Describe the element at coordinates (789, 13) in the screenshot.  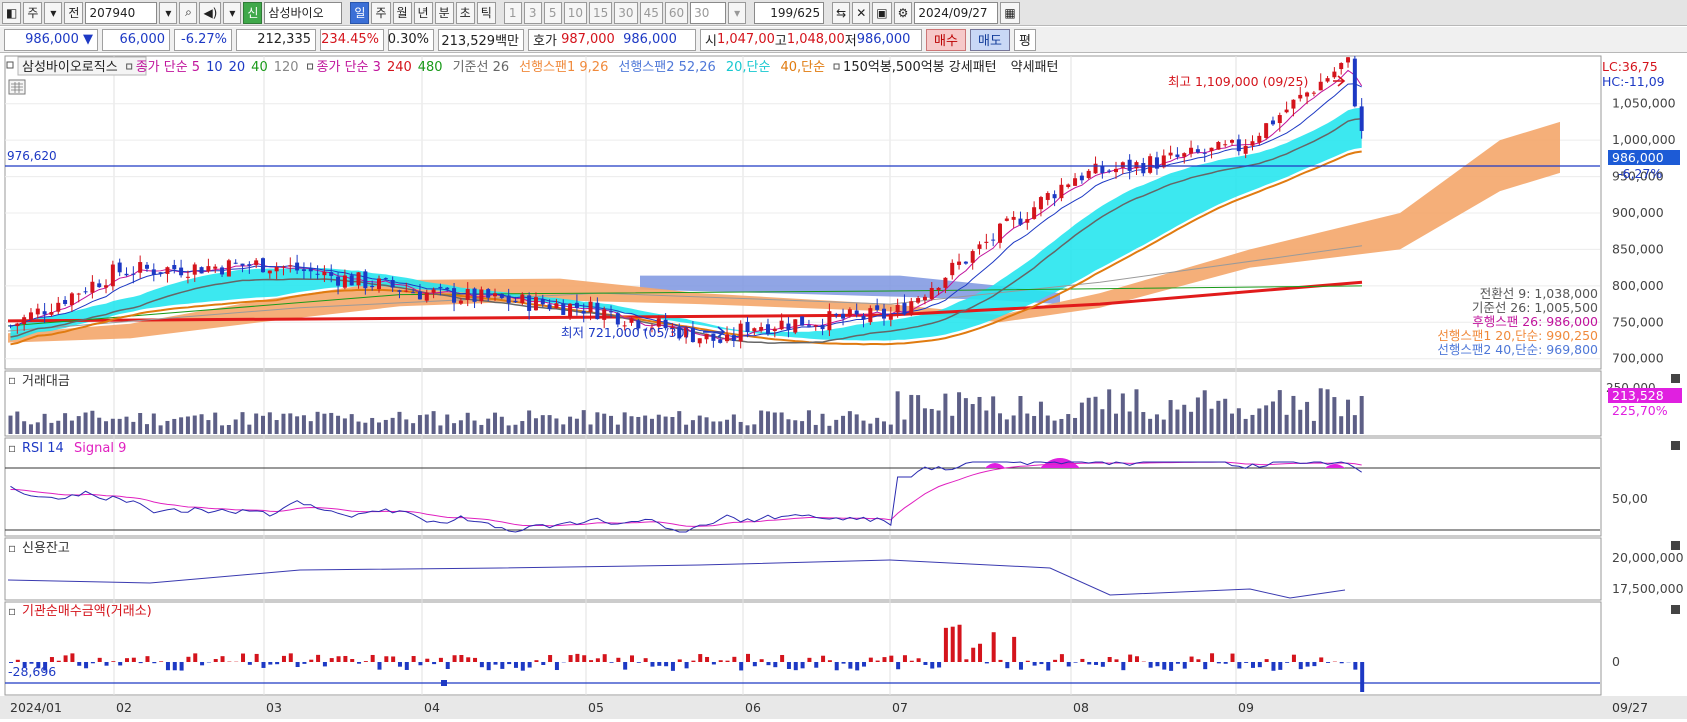
I see `count-field: 199/625` at that location.